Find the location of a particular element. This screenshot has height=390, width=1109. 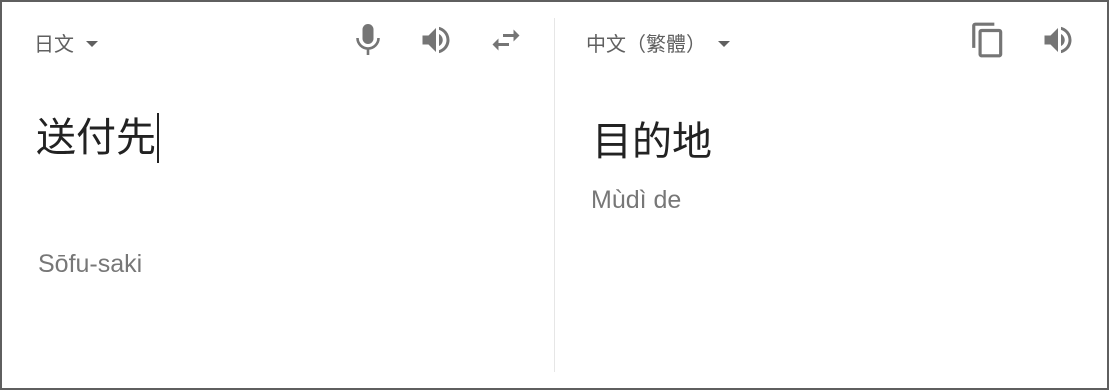

swap-languages-button is located at coordinates (506, 40).